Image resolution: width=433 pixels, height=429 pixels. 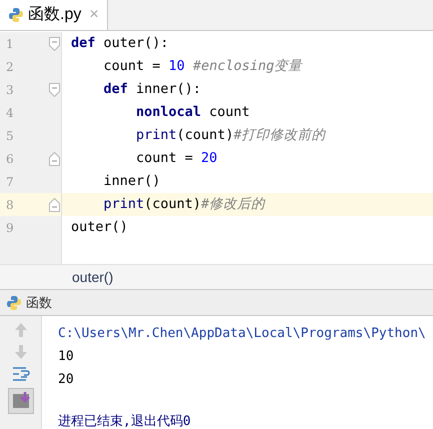 What do you see at coordinates (120, 43) in the screenshot?
I see `code-text: def outer():` at bounding box center [120, 43].